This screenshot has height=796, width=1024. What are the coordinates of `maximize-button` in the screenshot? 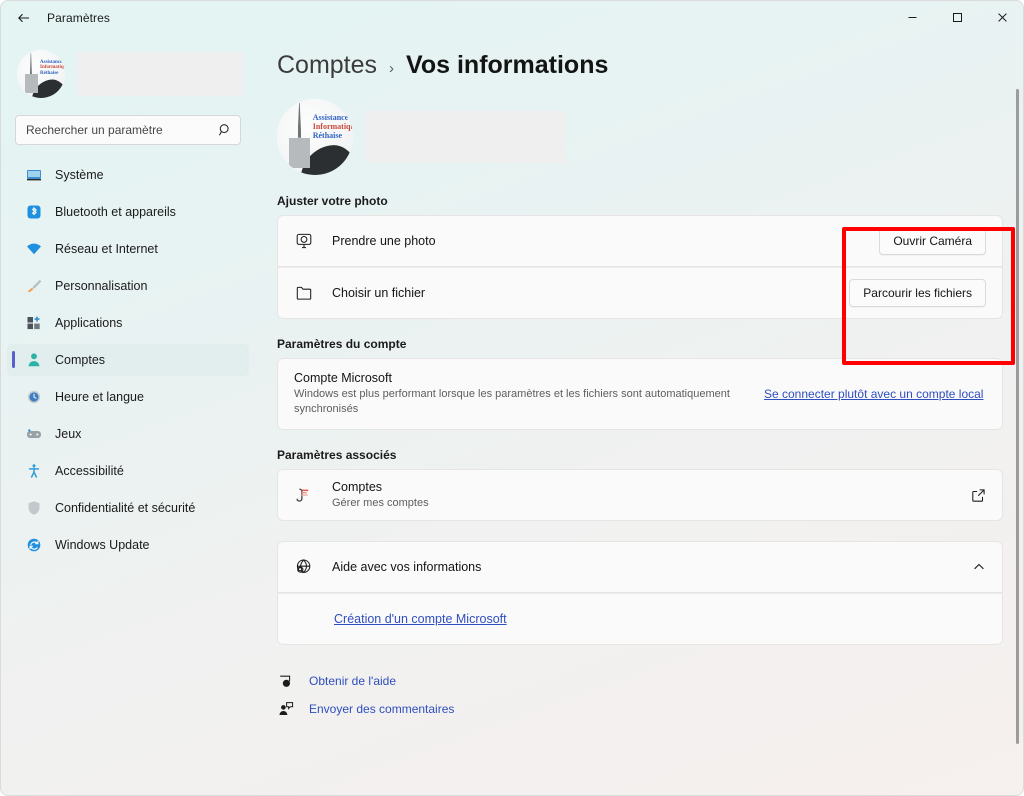 It's located at (957, 18).